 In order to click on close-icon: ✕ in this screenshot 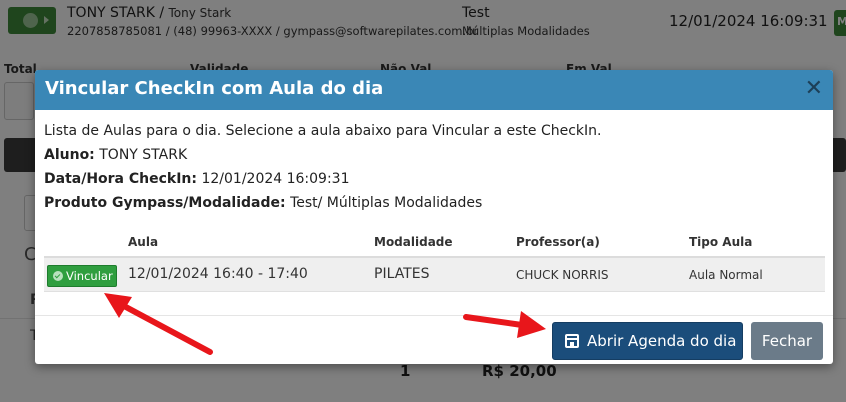, I will do `click(814, 89)`.